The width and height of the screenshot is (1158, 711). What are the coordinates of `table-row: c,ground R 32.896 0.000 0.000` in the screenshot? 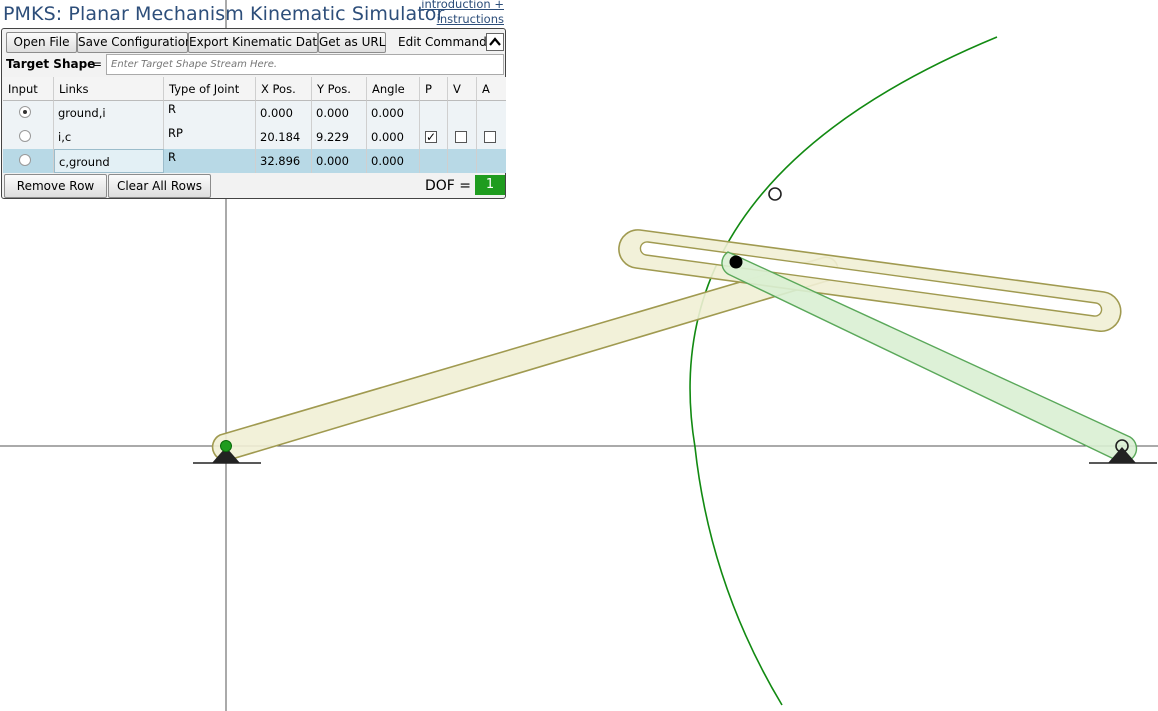 It's located at (254, 161).